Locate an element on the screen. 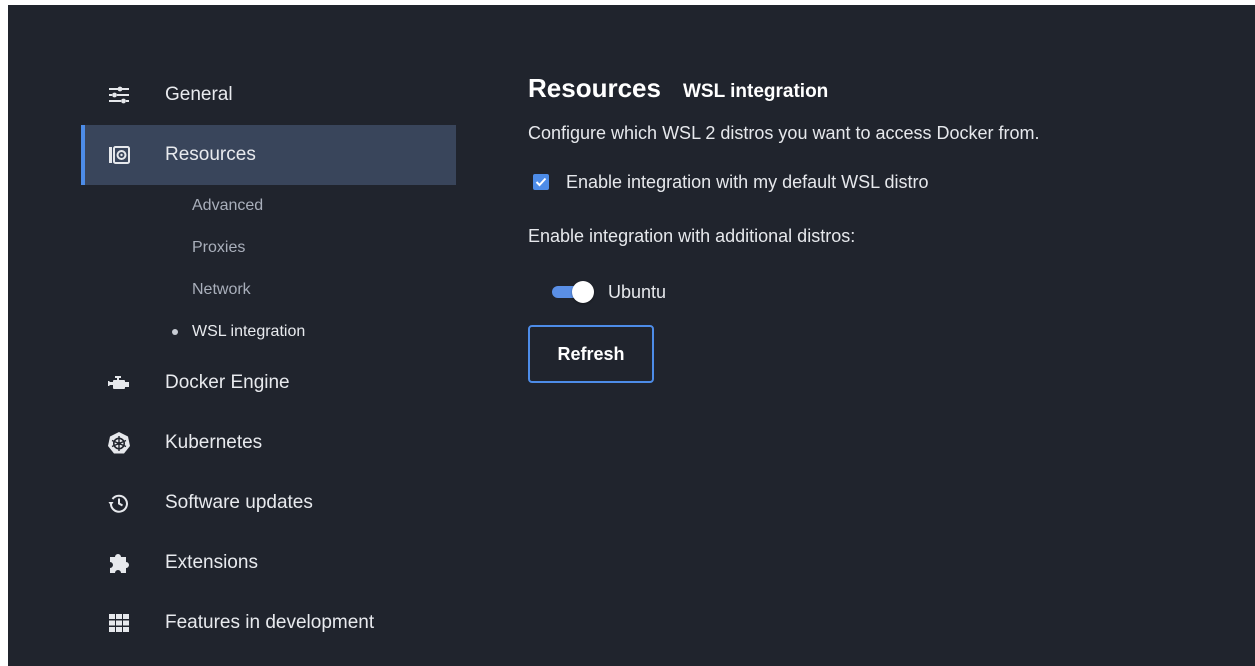 This screenshot has width=1255, height=666. toggle-thumb is located at coordinates (583, 292).